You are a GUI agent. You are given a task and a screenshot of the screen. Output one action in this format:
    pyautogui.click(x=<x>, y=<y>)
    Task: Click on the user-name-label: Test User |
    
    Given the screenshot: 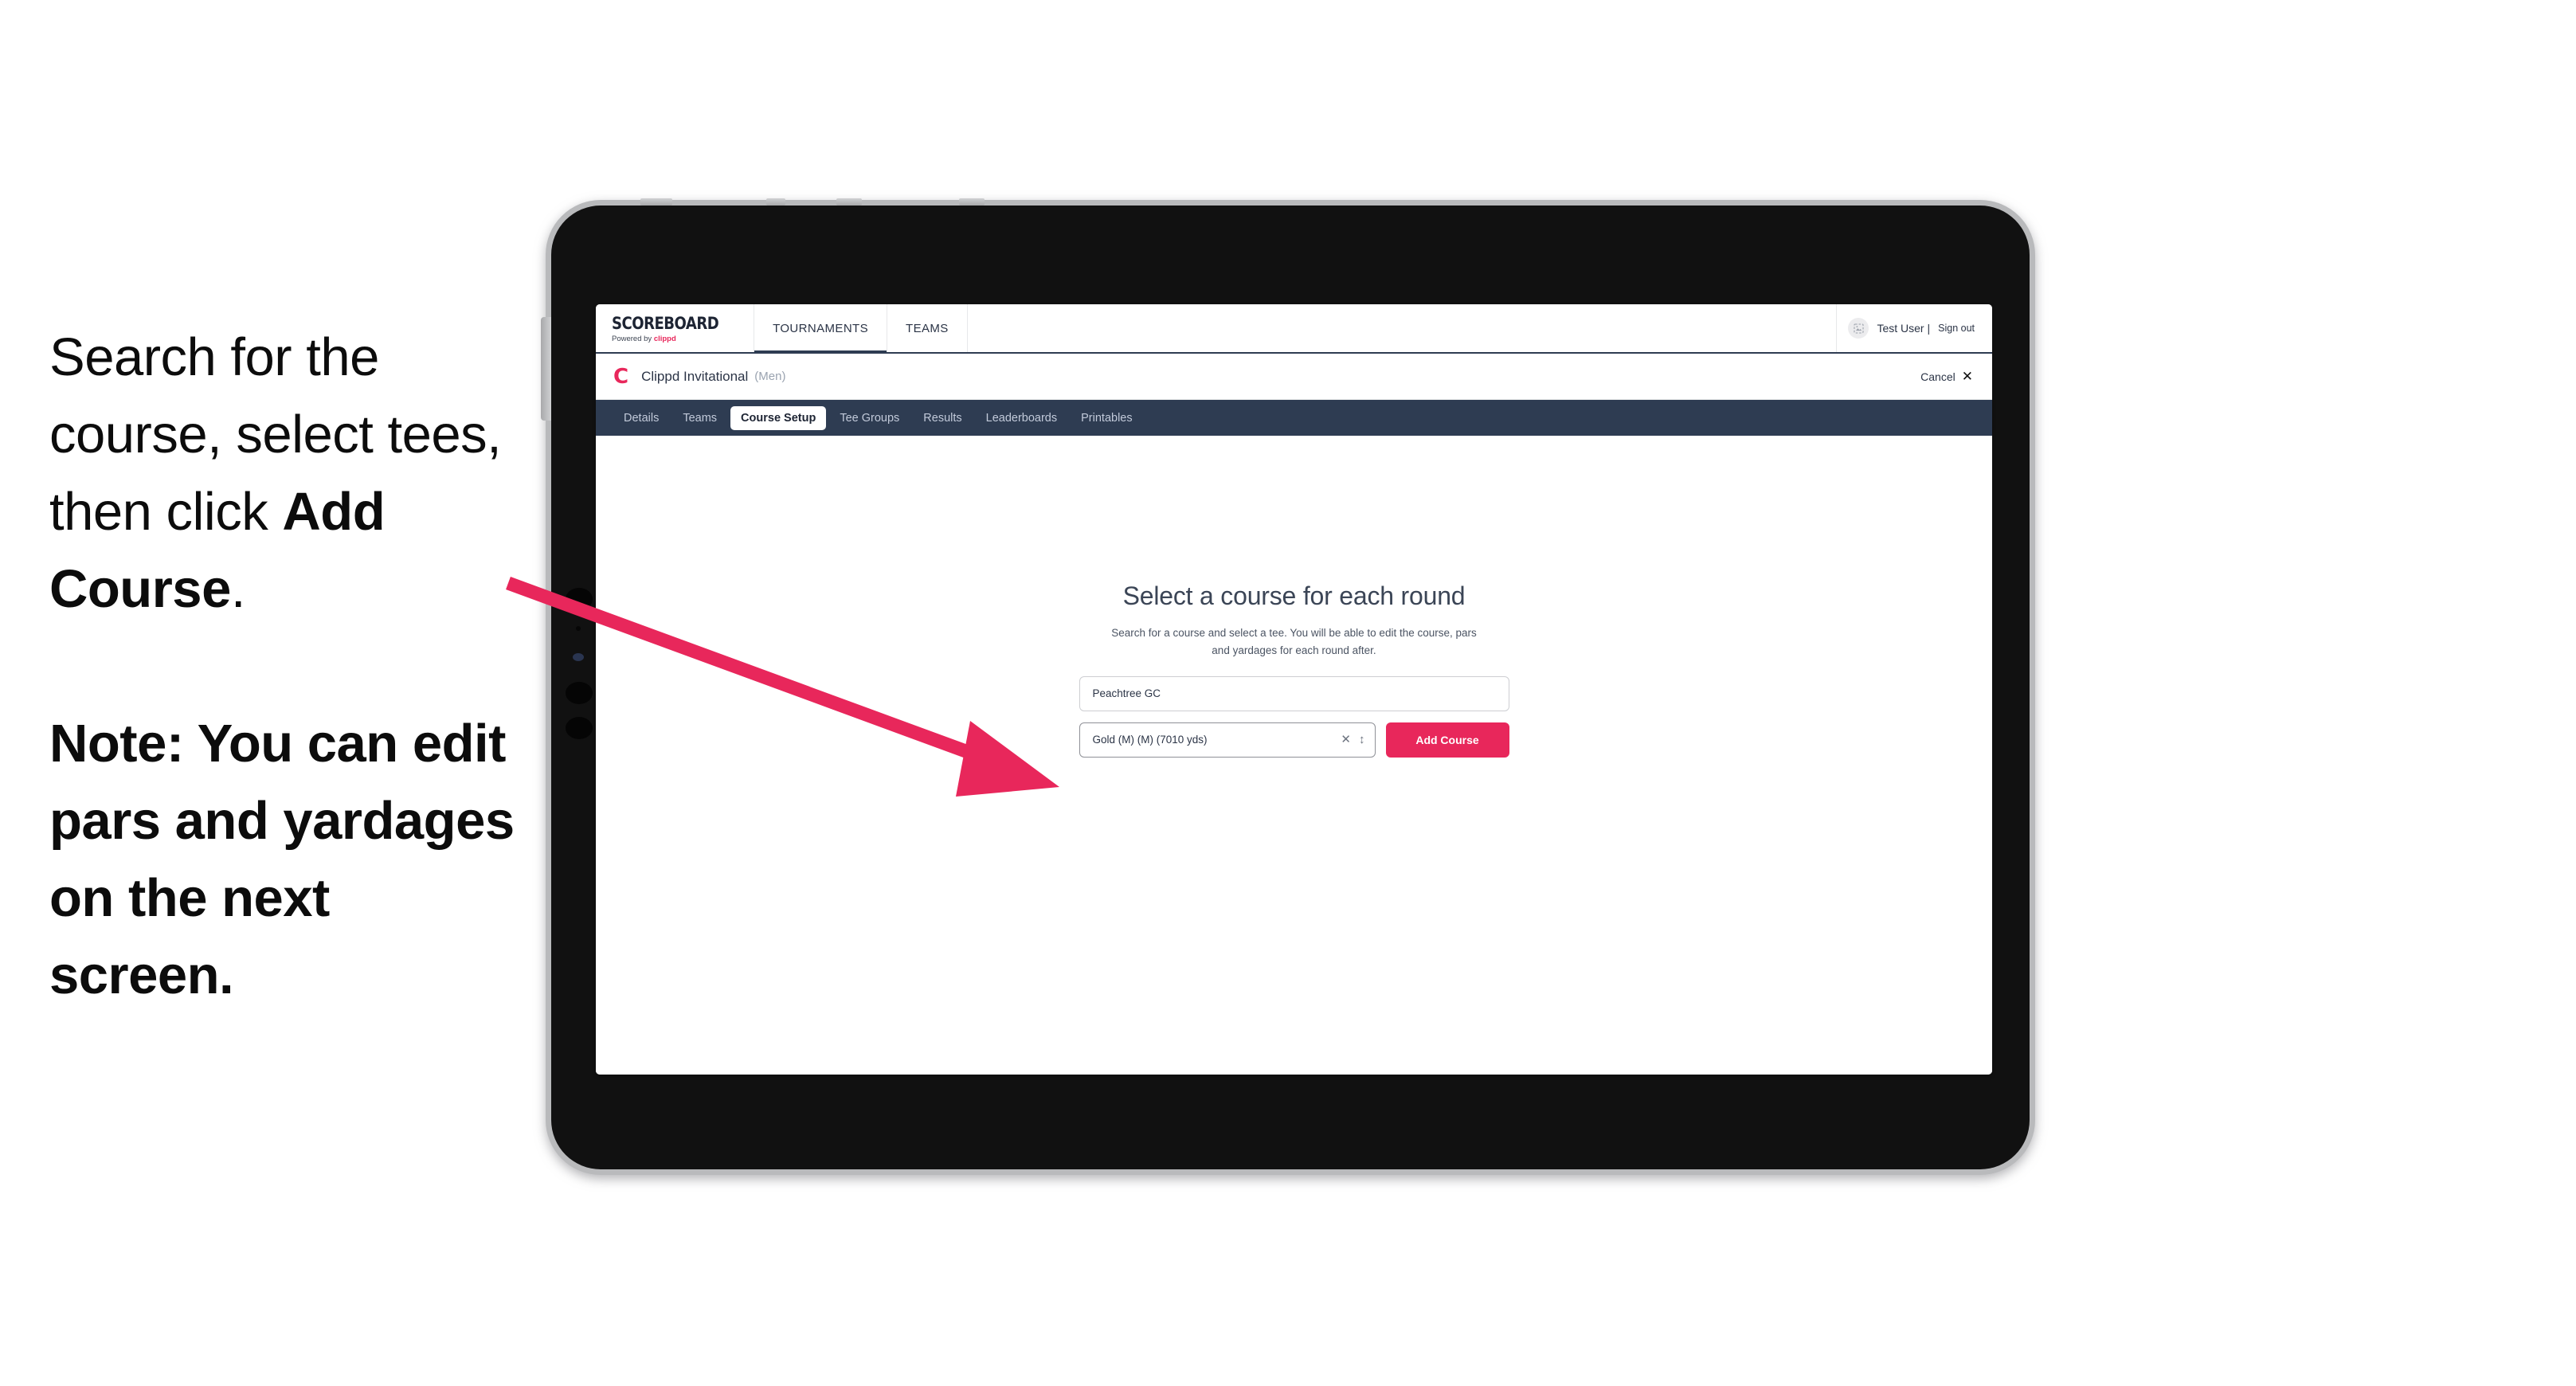 What is the action you would take?
    pyautogui.click(x=1904, y=328)
    